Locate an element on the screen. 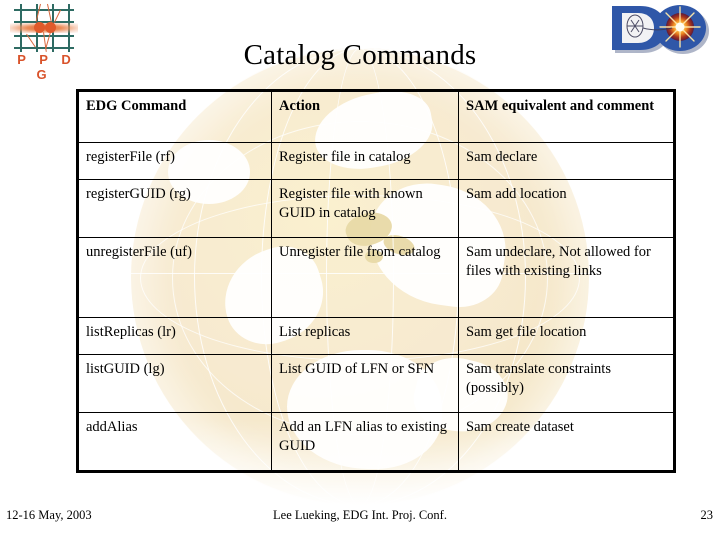 Image resolution: width=720 pixels, height=540 pixels. column-header-action: Action is located at coordinates (365, 116).